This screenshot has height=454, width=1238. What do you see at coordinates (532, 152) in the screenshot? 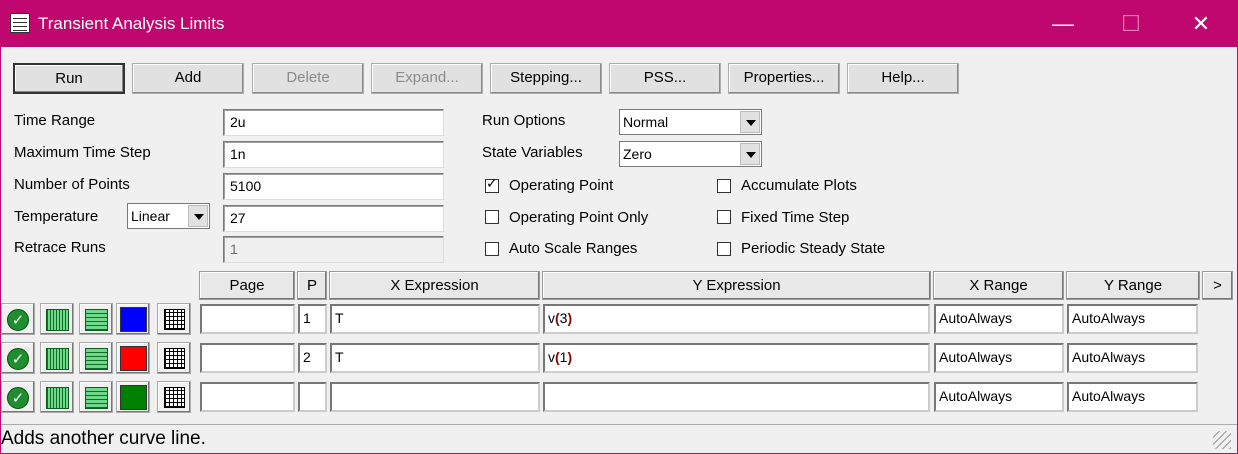
I see `state-variables-label: State Variables` at bounding box center [532, 152].